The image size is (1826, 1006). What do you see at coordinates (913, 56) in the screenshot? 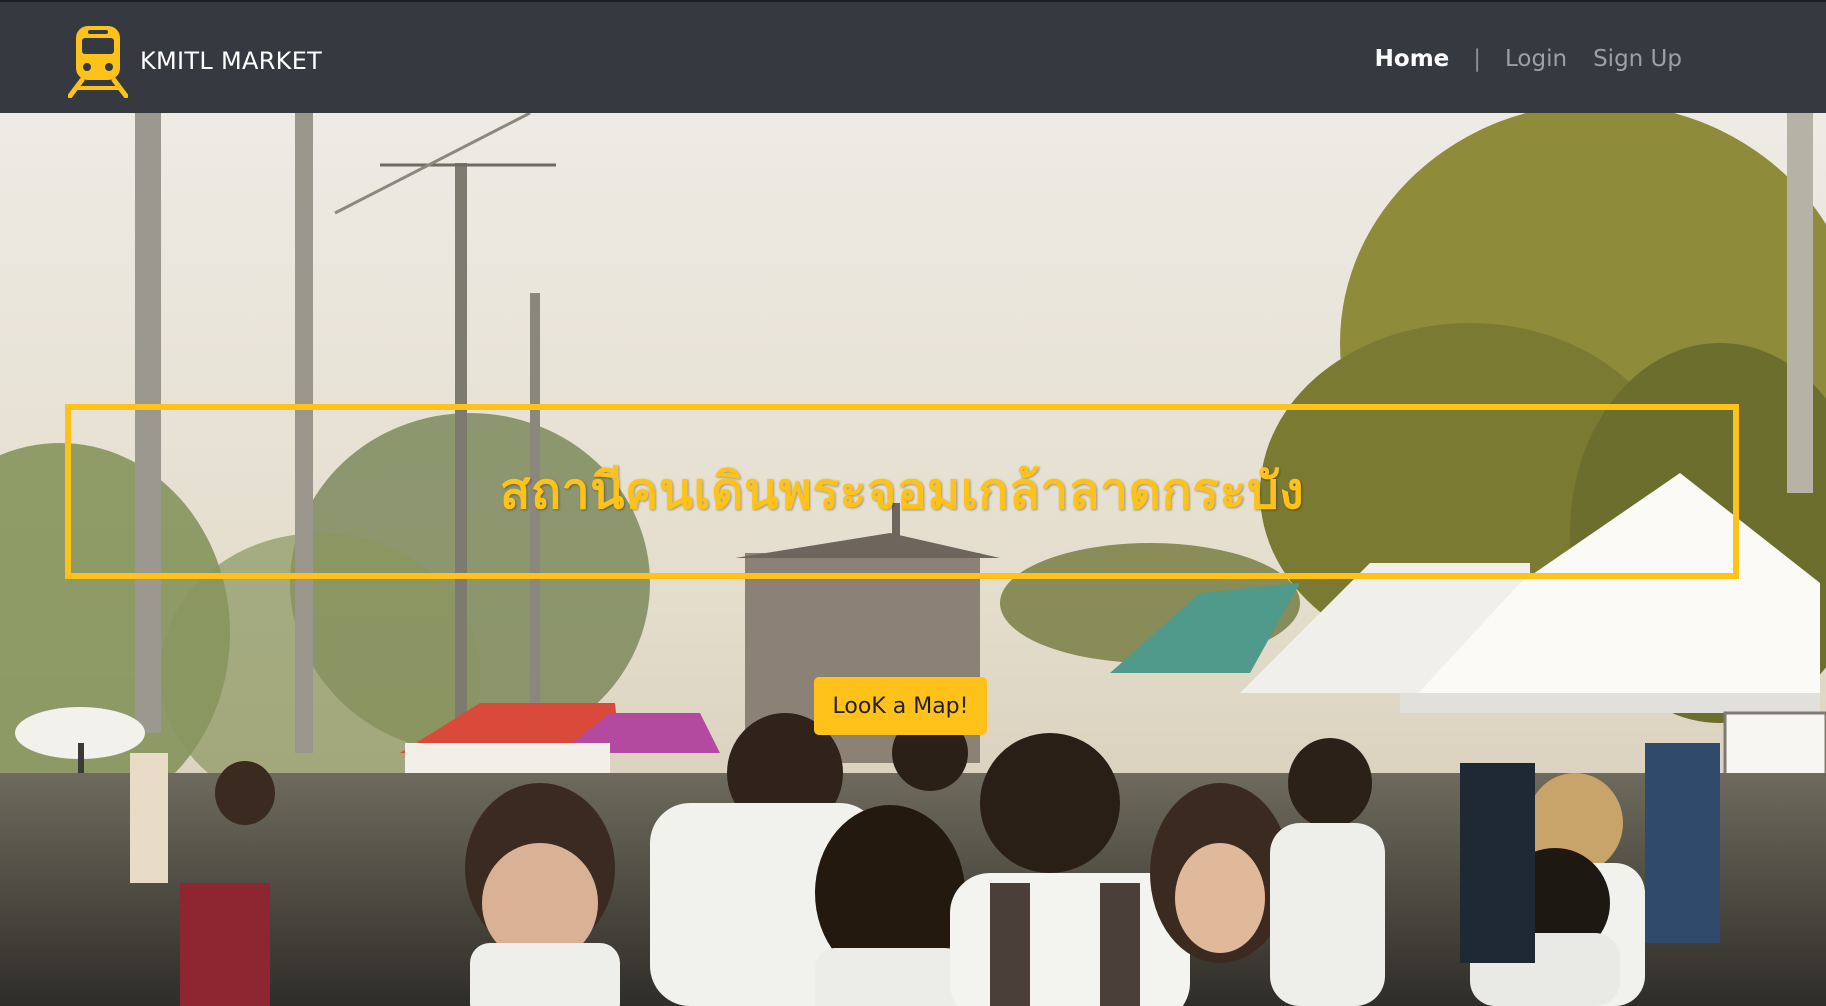
I see `navbar: KMITL MARKET Home | Login Sign Up` at bounding box center [913, 56].